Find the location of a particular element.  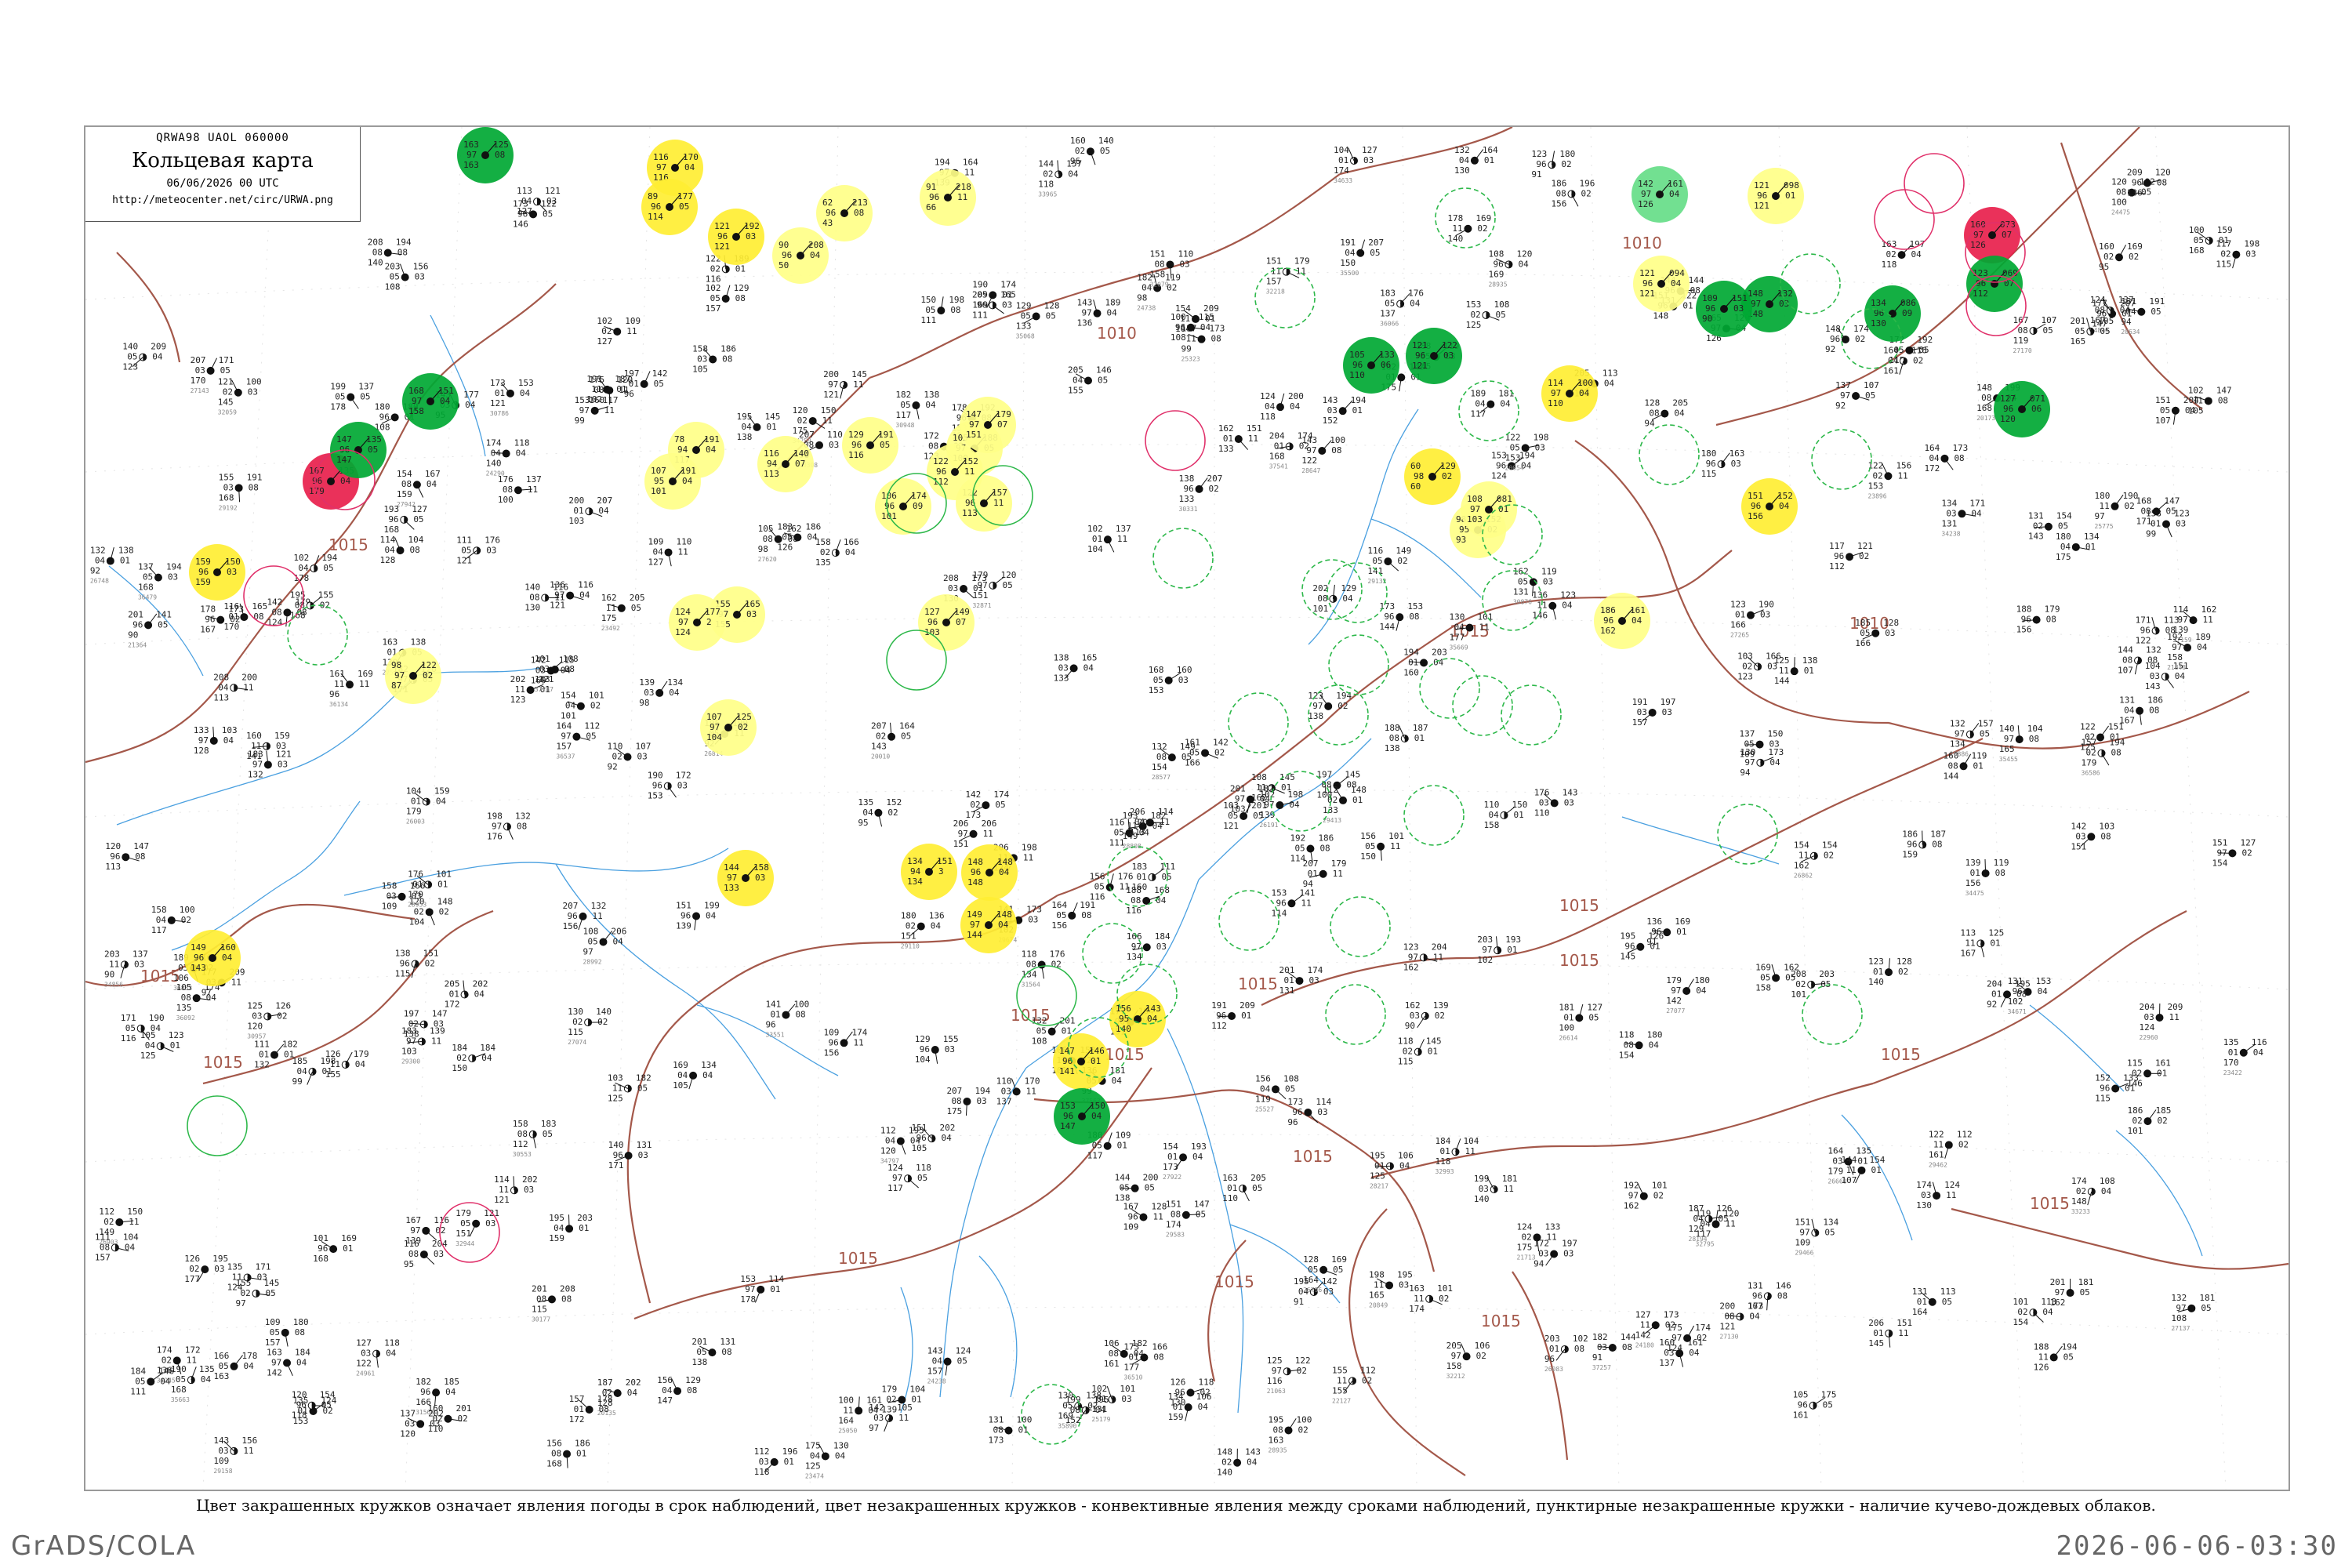

svg-text: 189 is located at coordinates (1478, 394).